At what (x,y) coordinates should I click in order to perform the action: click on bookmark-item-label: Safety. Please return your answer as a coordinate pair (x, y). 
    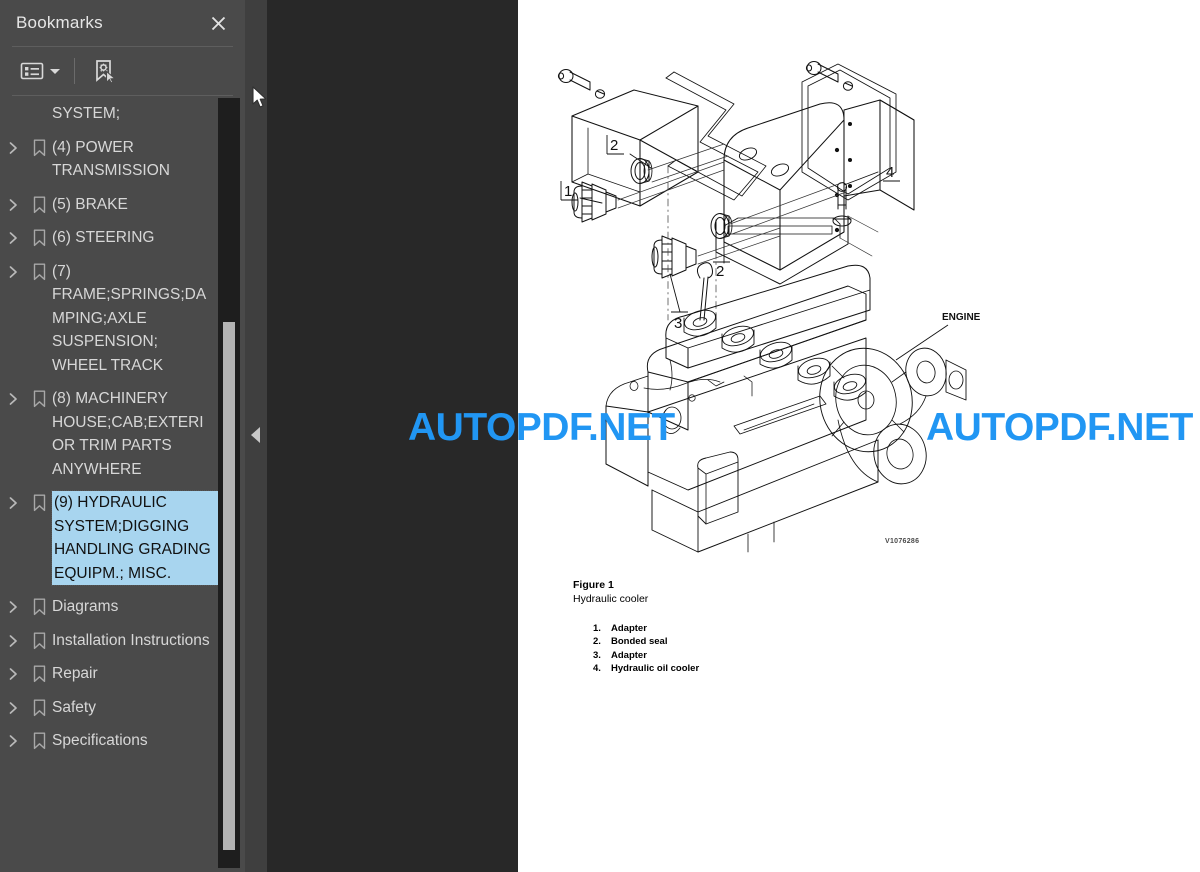
    Looking at the image, I should click on (74, 707).